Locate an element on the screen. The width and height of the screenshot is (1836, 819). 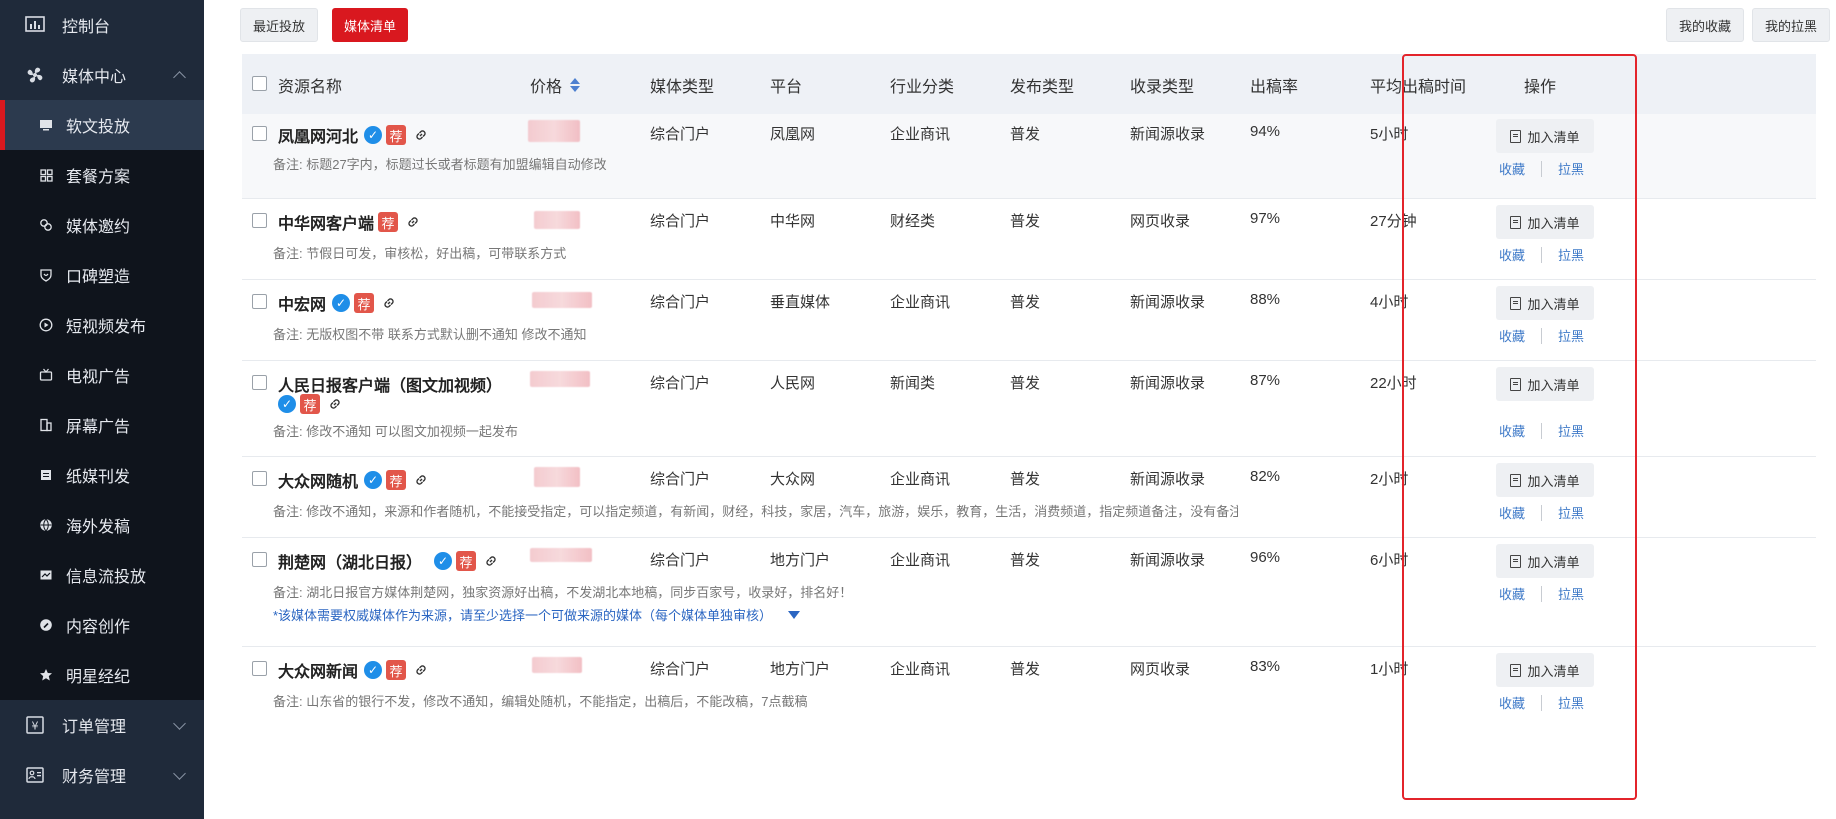
sidebar-item-screen-ads: 屏幕广告 is located at coordinates (102, 425).